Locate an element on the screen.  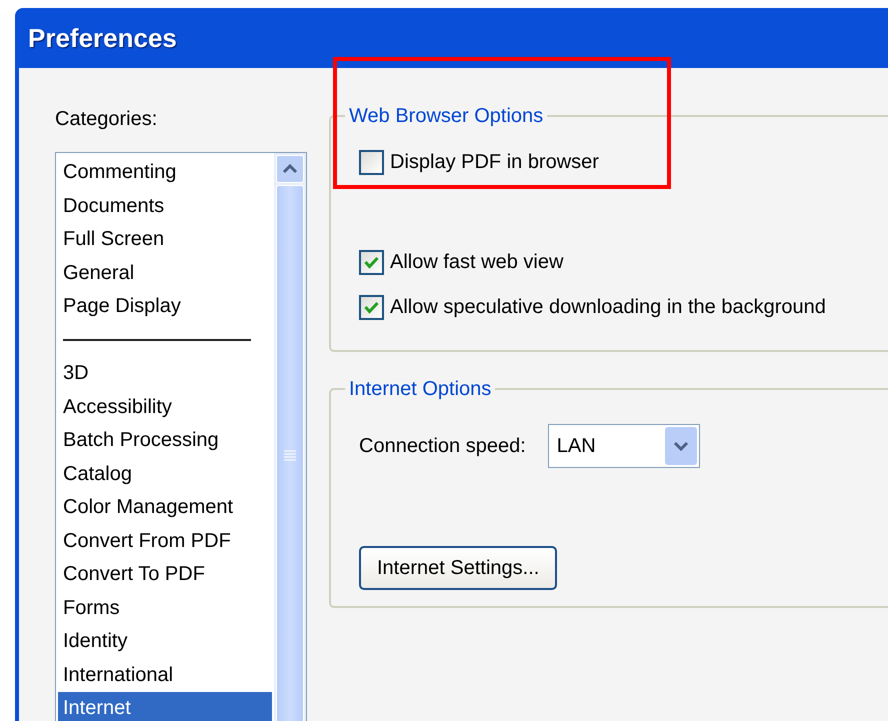
scroll-thumb is located at coordinates (290, 453).